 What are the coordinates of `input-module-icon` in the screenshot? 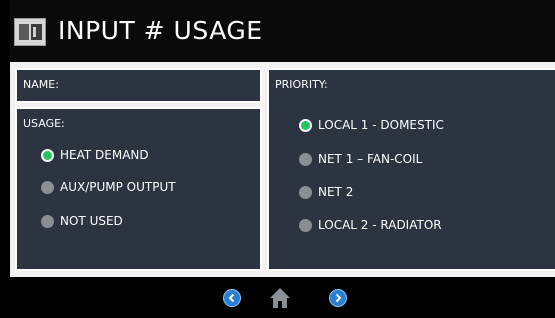 It's located at (30, 32).